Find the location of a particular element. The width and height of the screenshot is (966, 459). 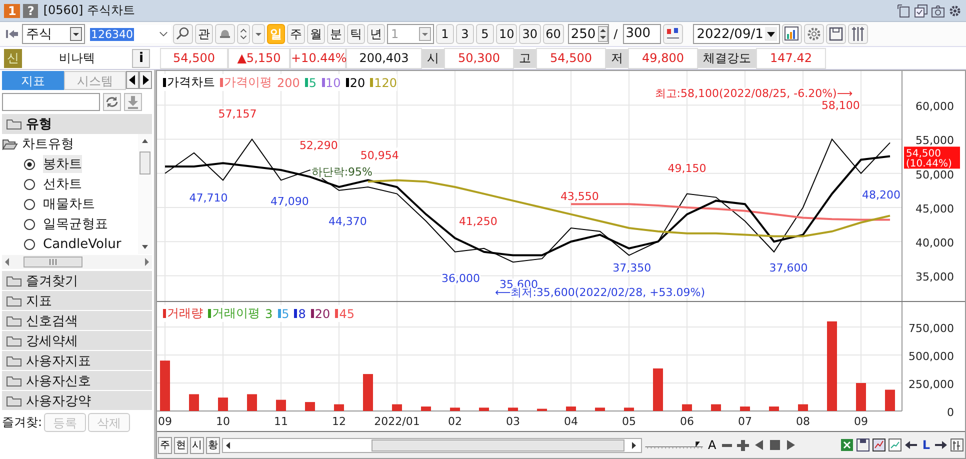

price-annotation: 57,157 is located at coordinates (237, 113).